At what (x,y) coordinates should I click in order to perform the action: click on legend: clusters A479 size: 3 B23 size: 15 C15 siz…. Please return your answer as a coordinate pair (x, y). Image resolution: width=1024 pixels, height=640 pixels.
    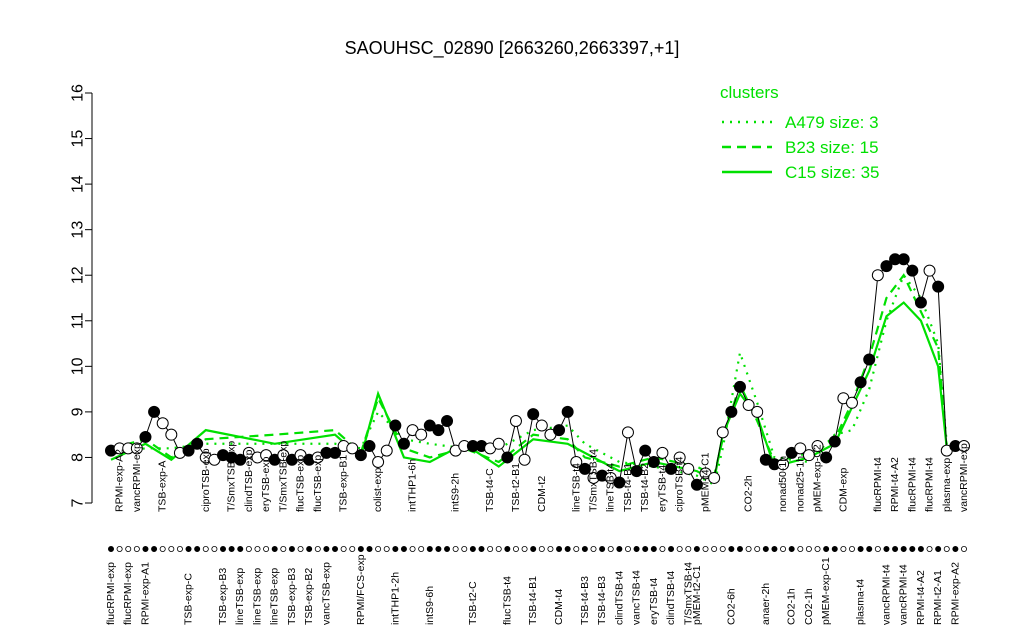
    Looking at the image, I should click on (800, 132).